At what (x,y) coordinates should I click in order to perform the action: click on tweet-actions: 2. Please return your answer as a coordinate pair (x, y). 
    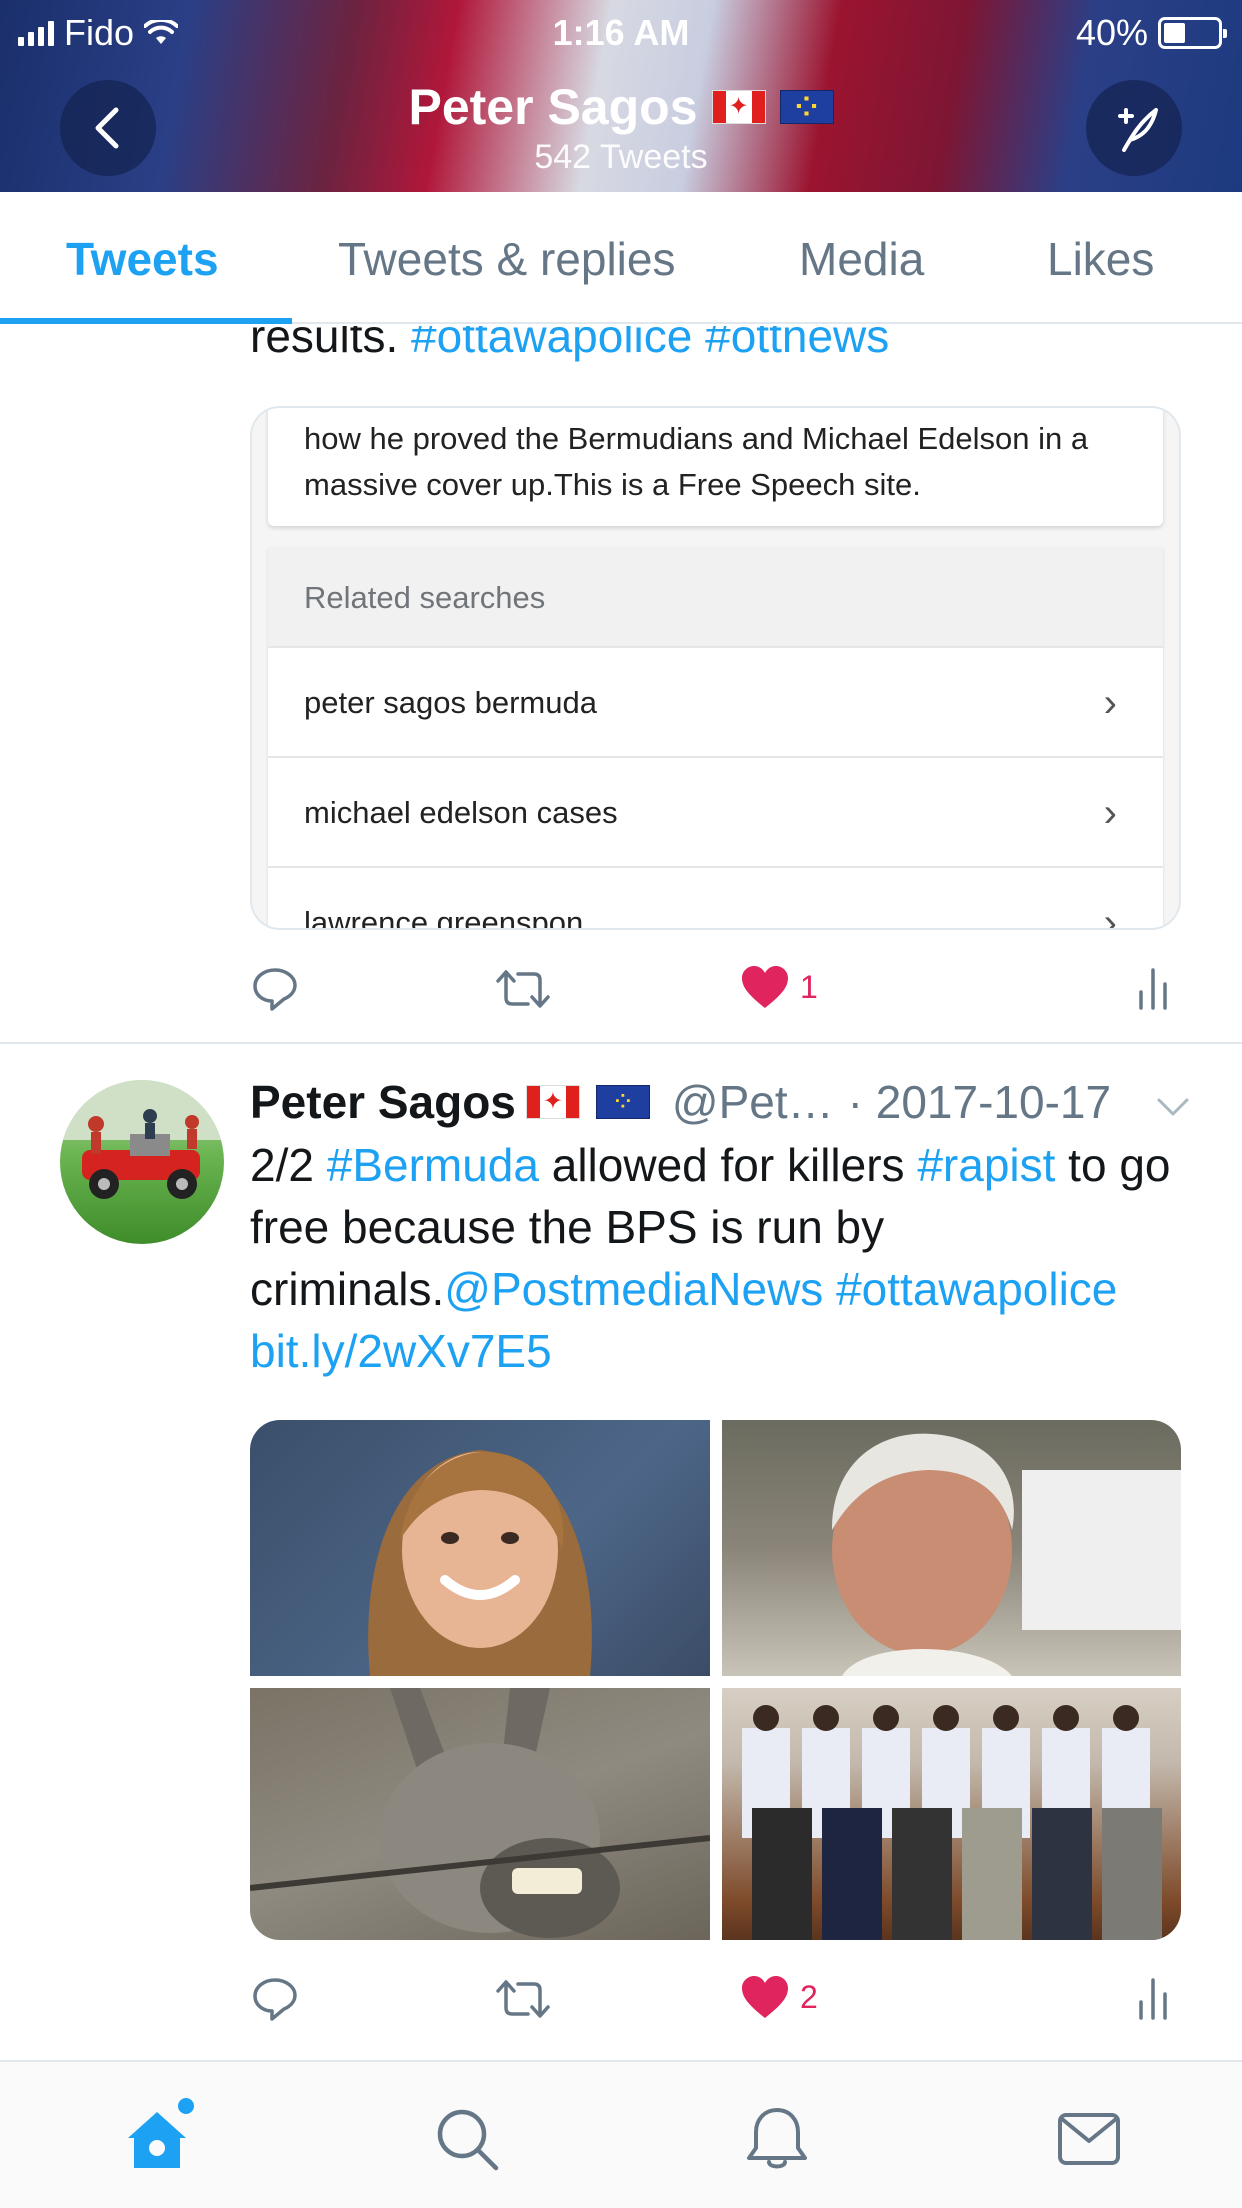
    Looking at the image, I should click on (710, 2004).